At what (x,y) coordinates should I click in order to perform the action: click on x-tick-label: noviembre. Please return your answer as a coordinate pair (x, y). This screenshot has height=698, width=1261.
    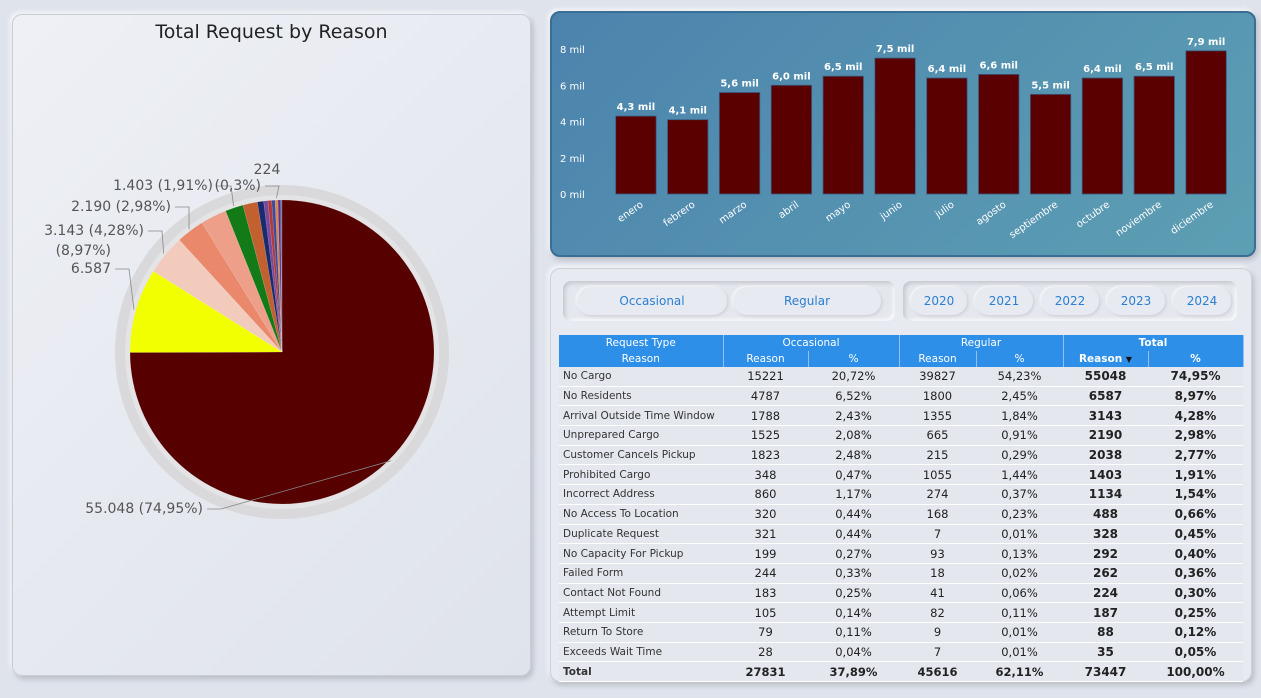
    Looking at the image, I should click on (1139, 219).